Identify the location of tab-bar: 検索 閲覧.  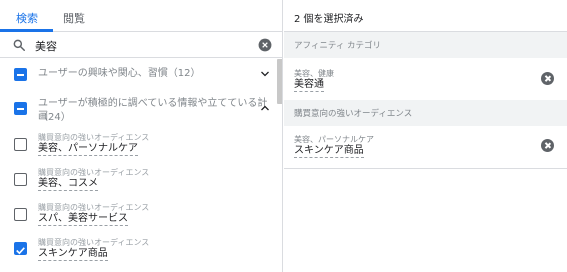
(141, 16).